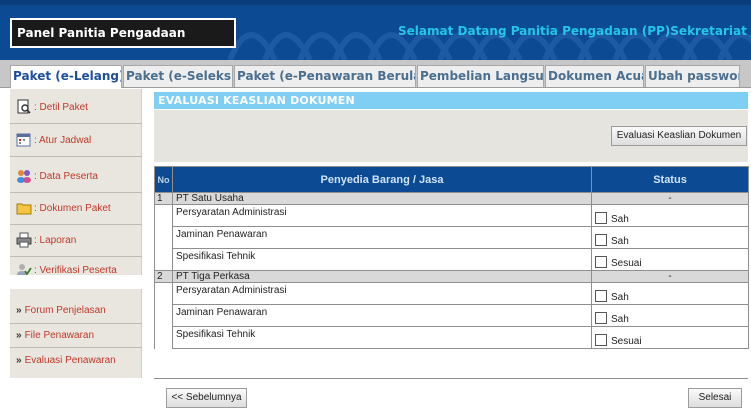 The image size is (751, 409). What do you see at coordinates (480, 76) in the screenshot?
I see `tab-pembelian-langsung: Pembelian Langsung` at bounding box center [480, 76].